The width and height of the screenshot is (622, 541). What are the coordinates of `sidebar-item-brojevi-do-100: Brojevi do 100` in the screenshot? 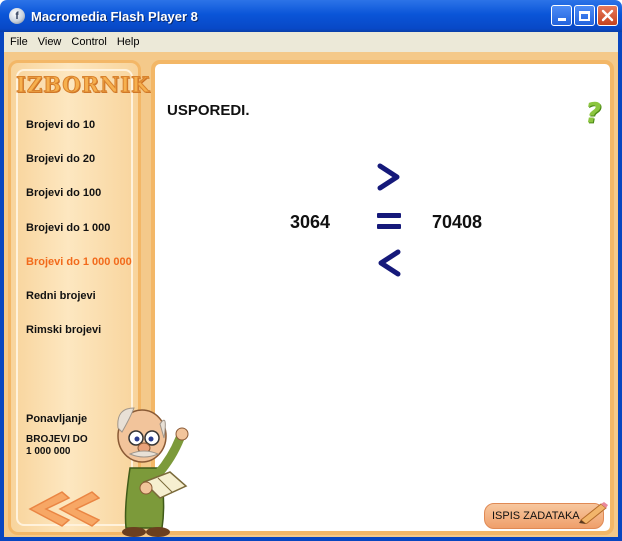 It's located at (63, 193).